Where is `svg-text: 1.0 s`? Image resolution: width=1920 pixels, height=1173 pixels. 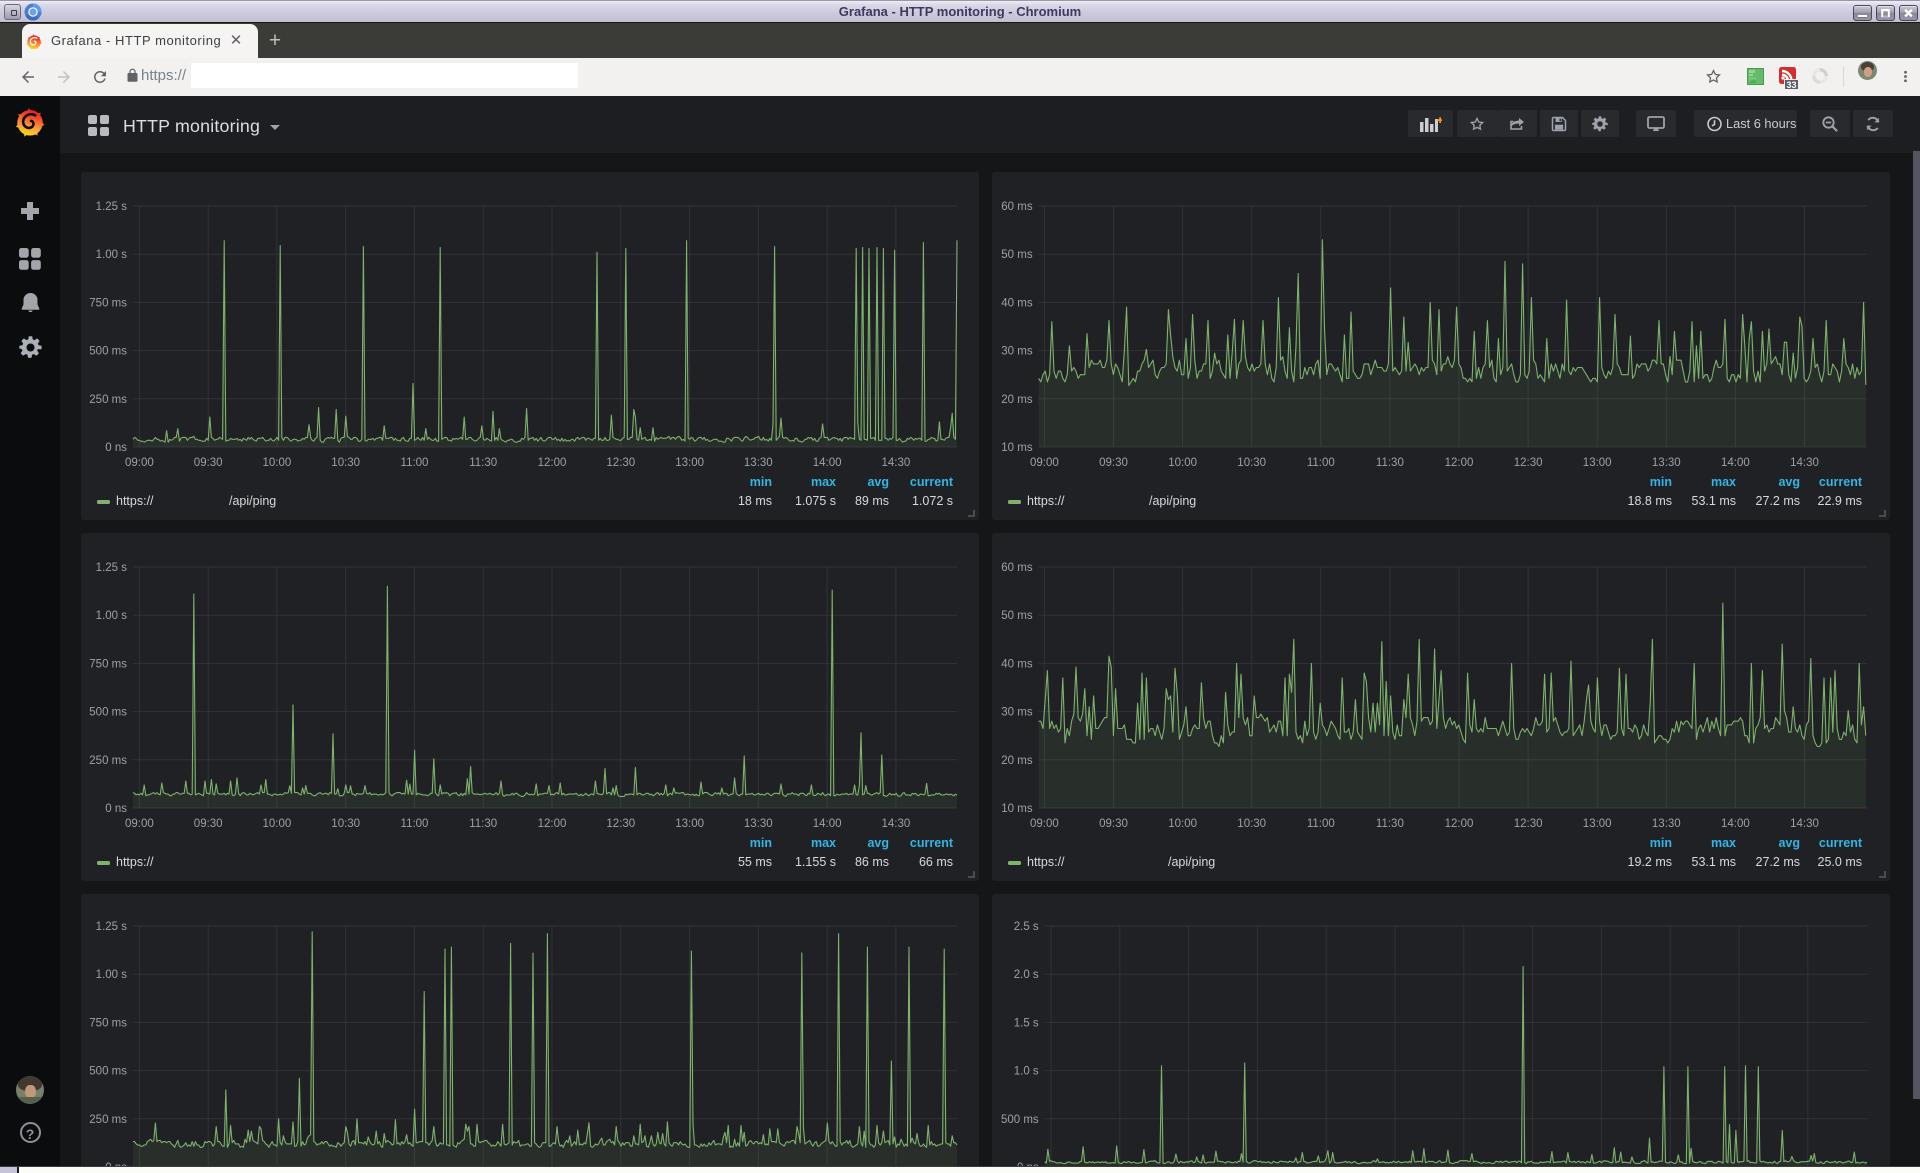 svg-text: 1.0 s is located at coordinates (1026, 1071).